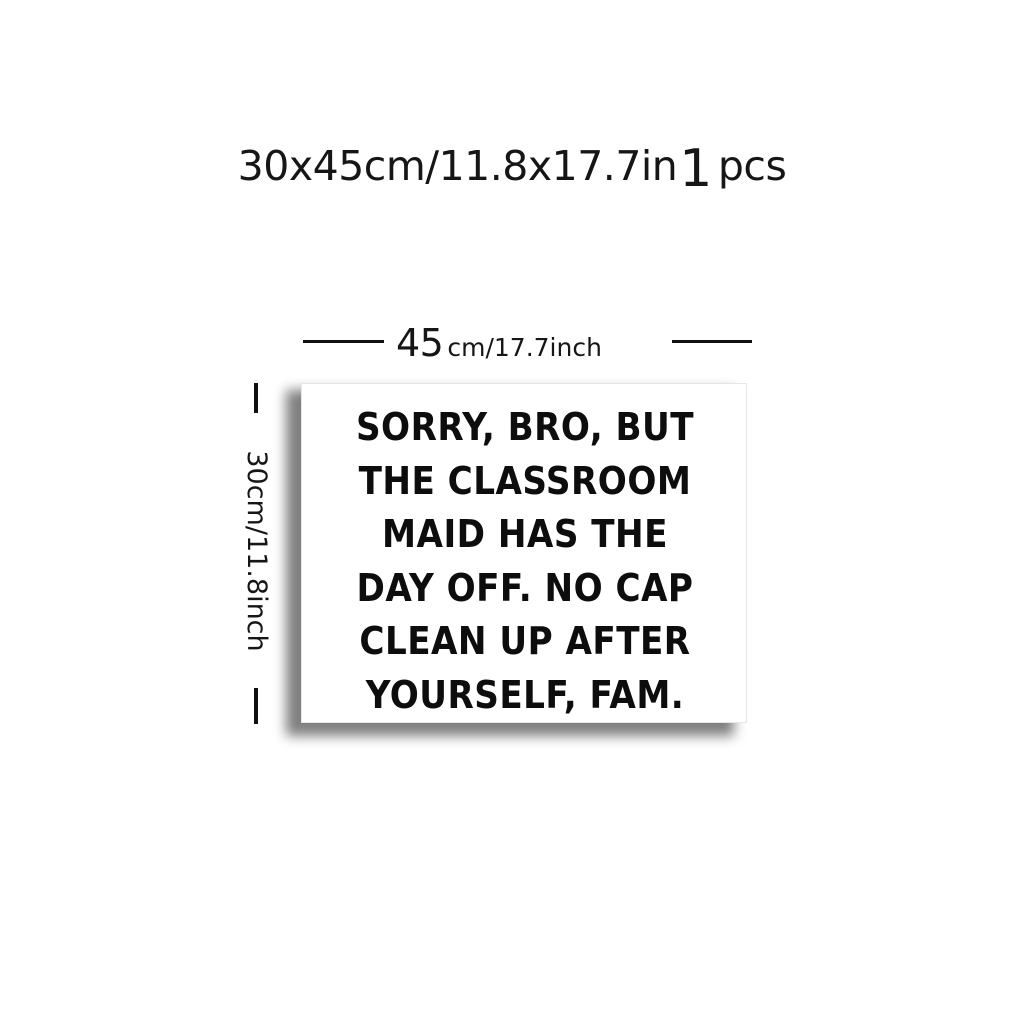  I want to click on product-size-title: 30x45cm/11.8x17.7in1 pcs, so click(512, 167).